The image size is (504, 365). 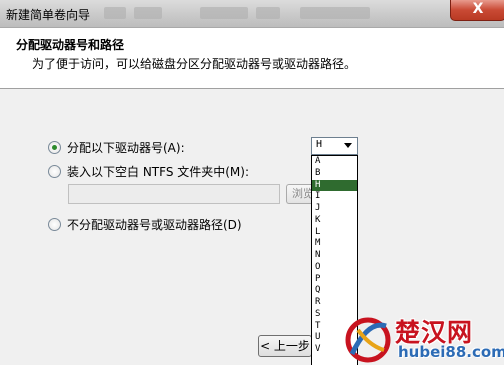 I want to click on window-title: 新建简单卷向导, so click(x=48, y=15).